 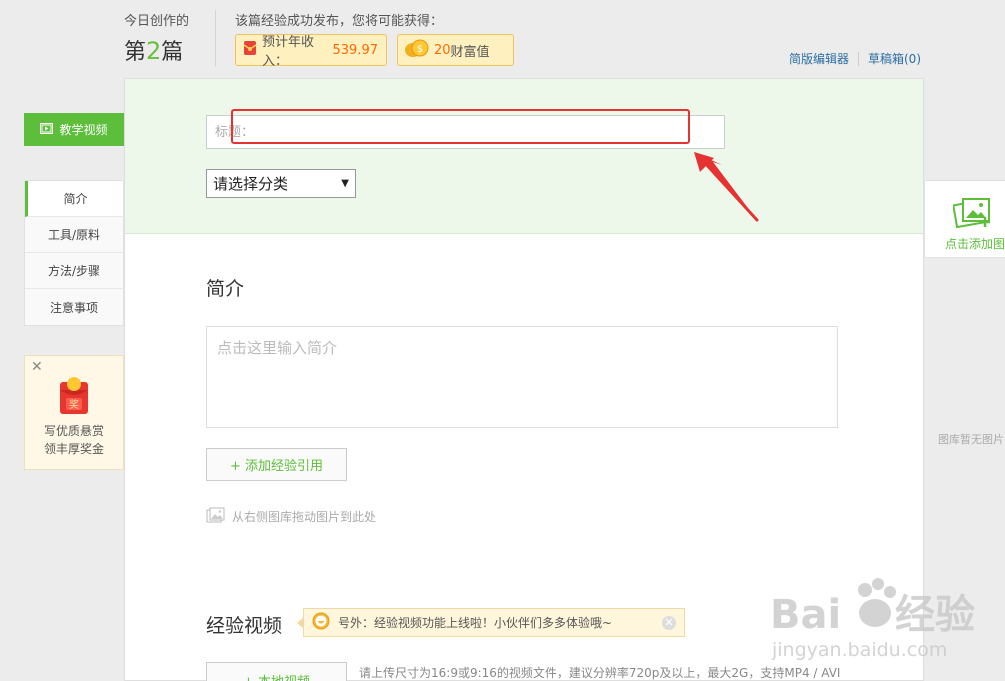 I want to click on today-created-label: 今日创作的, so click(x=157, y=21).